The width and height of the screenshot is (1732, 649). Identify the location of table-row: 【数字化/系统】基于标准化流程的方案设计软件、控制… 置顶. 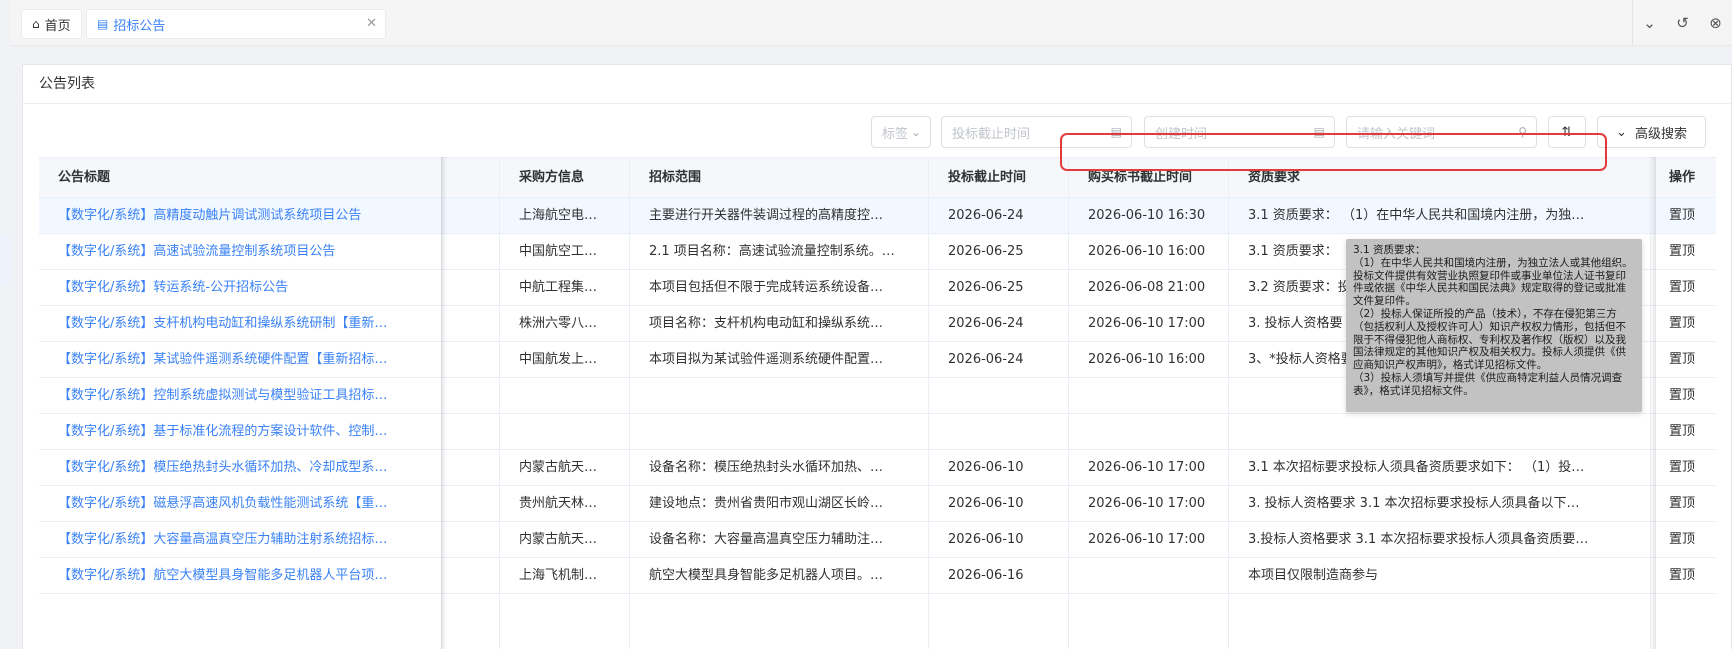
(877, 432).